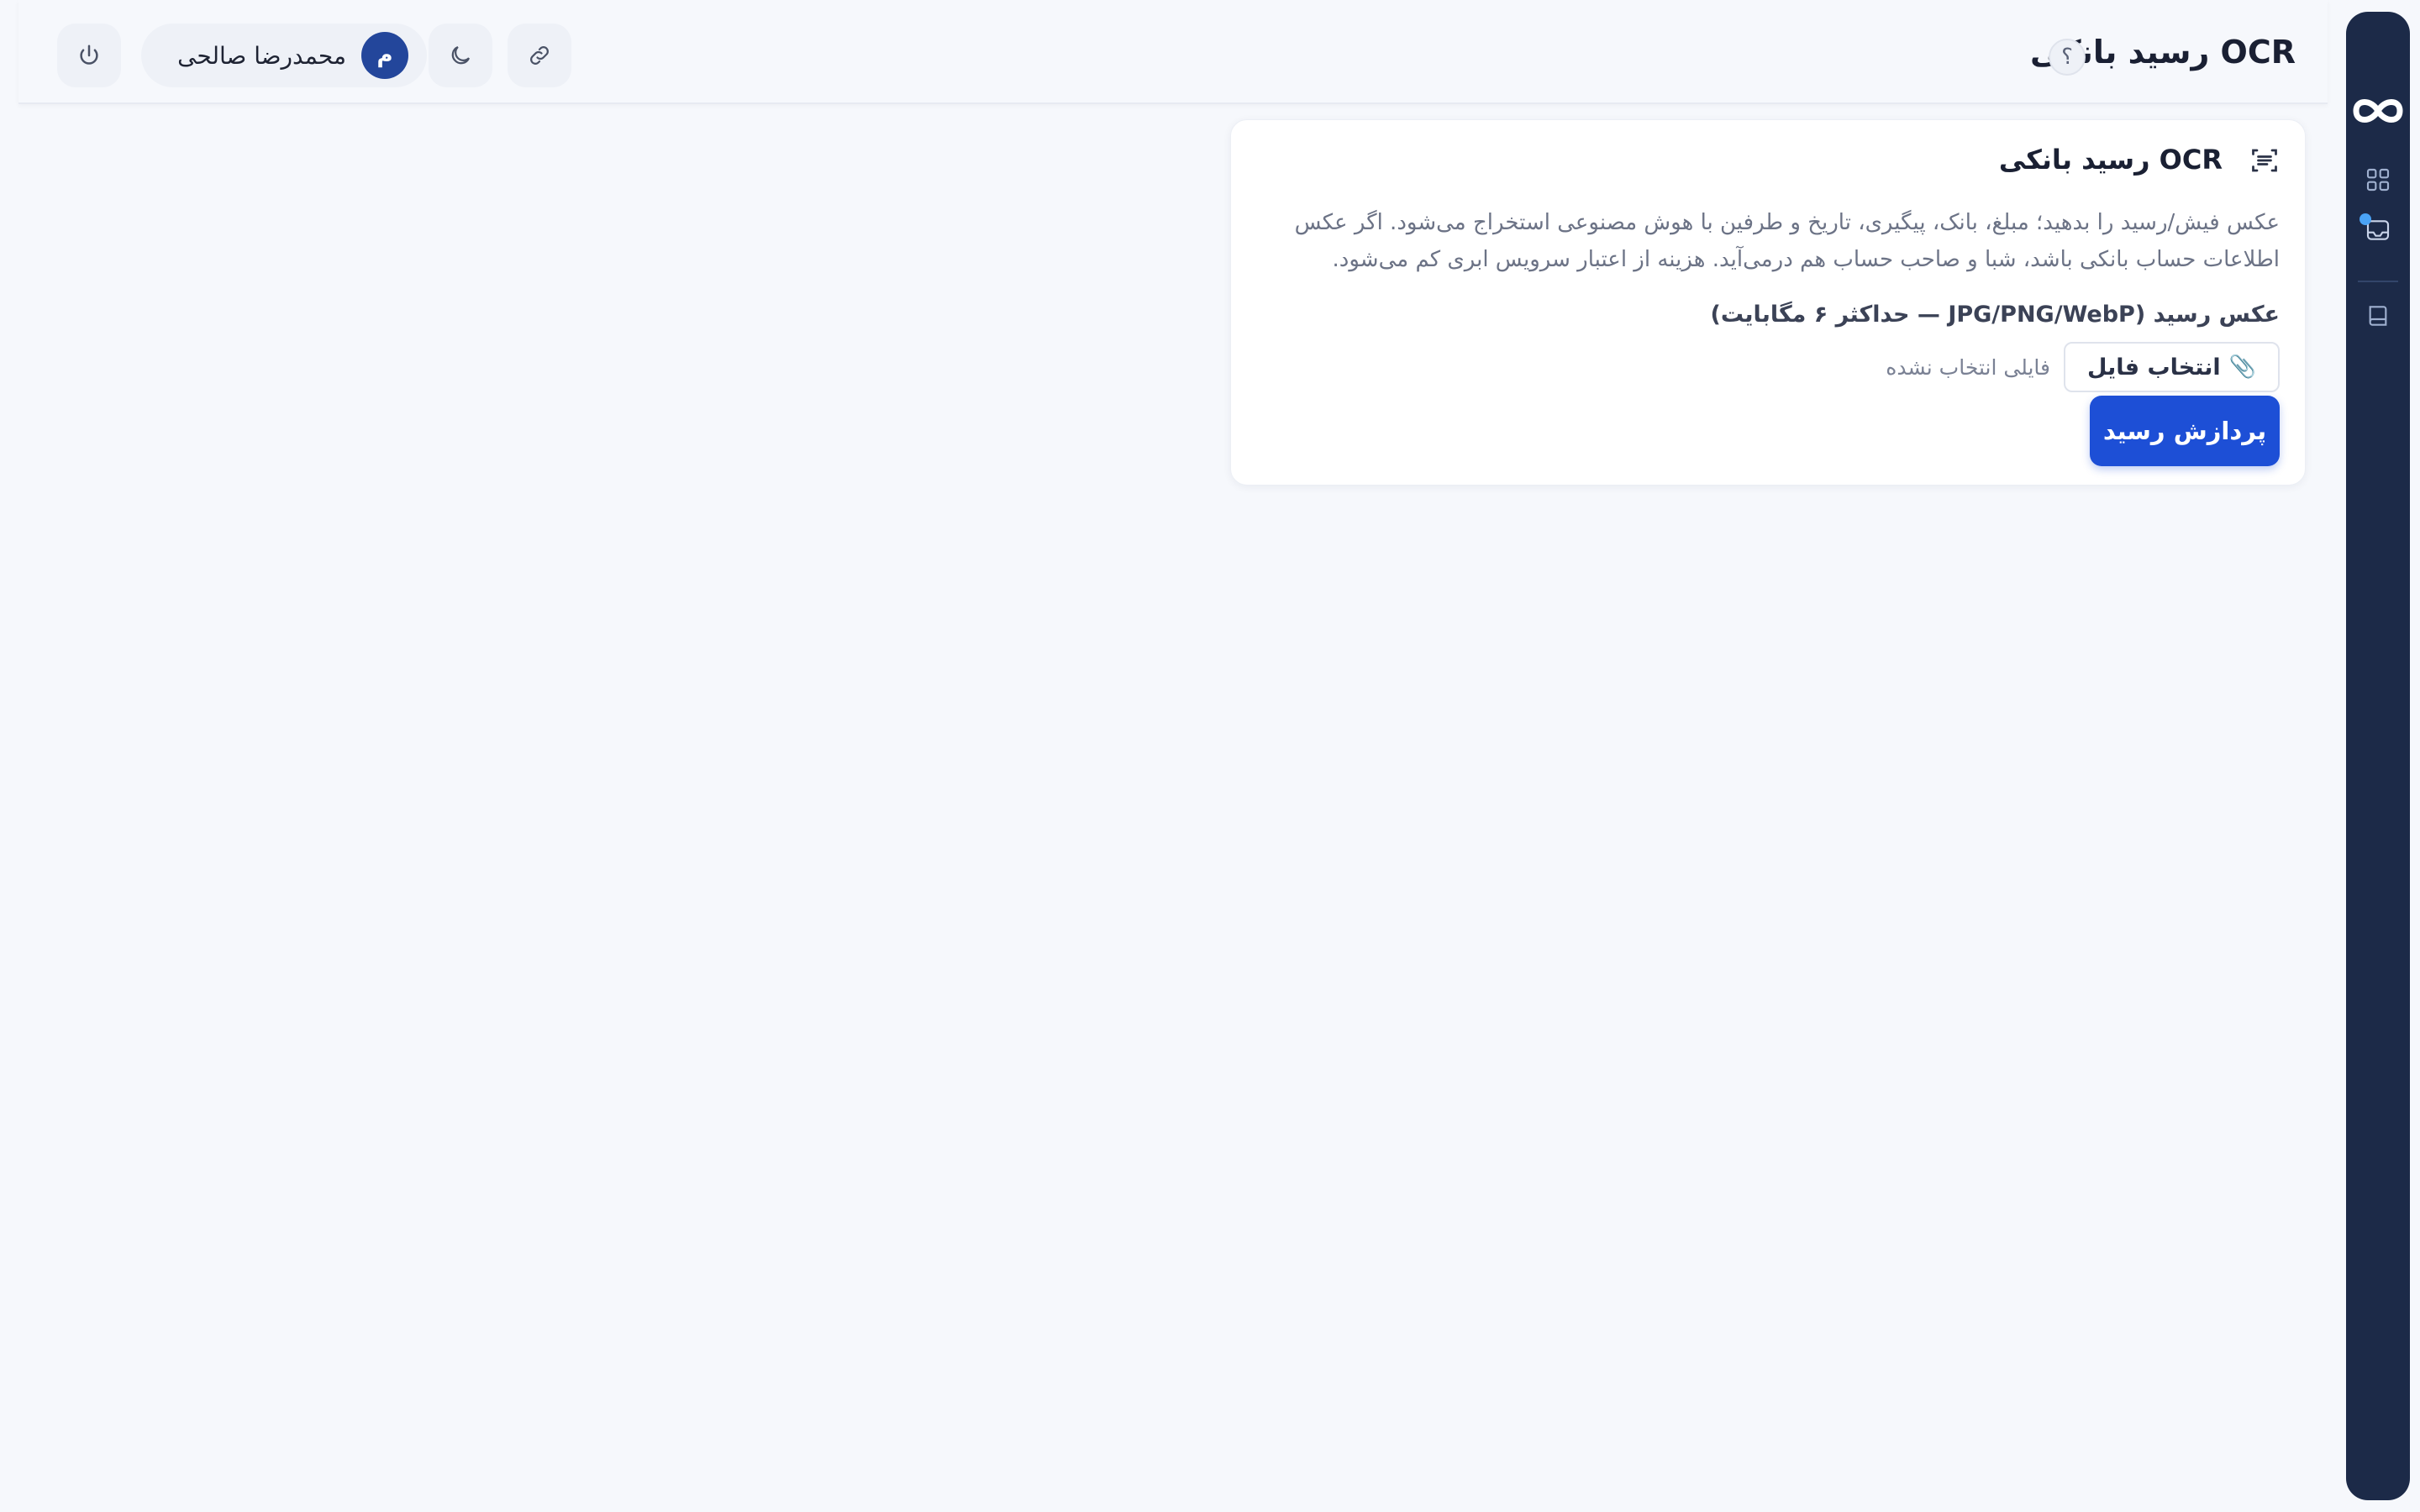  I want to click on top-bar: OCR رسید بانکی ؟ محمدرضا صالحی م, so click(1173, 52).